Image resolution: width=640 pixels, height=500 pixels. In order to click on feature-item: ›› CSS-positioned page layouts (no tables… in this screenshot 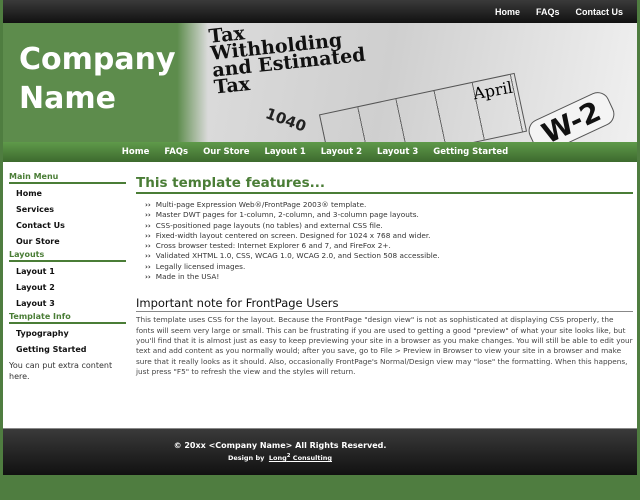, I will do `click(389, 226)`.